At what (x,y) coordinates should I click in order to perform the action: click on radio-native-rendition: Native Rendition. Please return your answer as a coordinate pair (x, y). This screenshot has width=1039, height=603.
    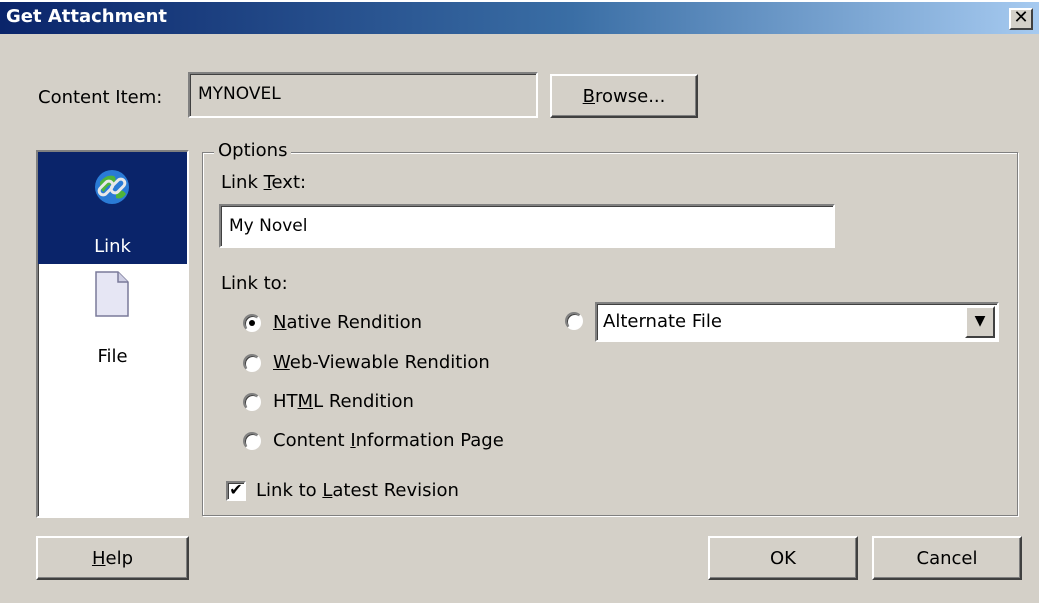
    Looking at the image, I should click on (332, 322).